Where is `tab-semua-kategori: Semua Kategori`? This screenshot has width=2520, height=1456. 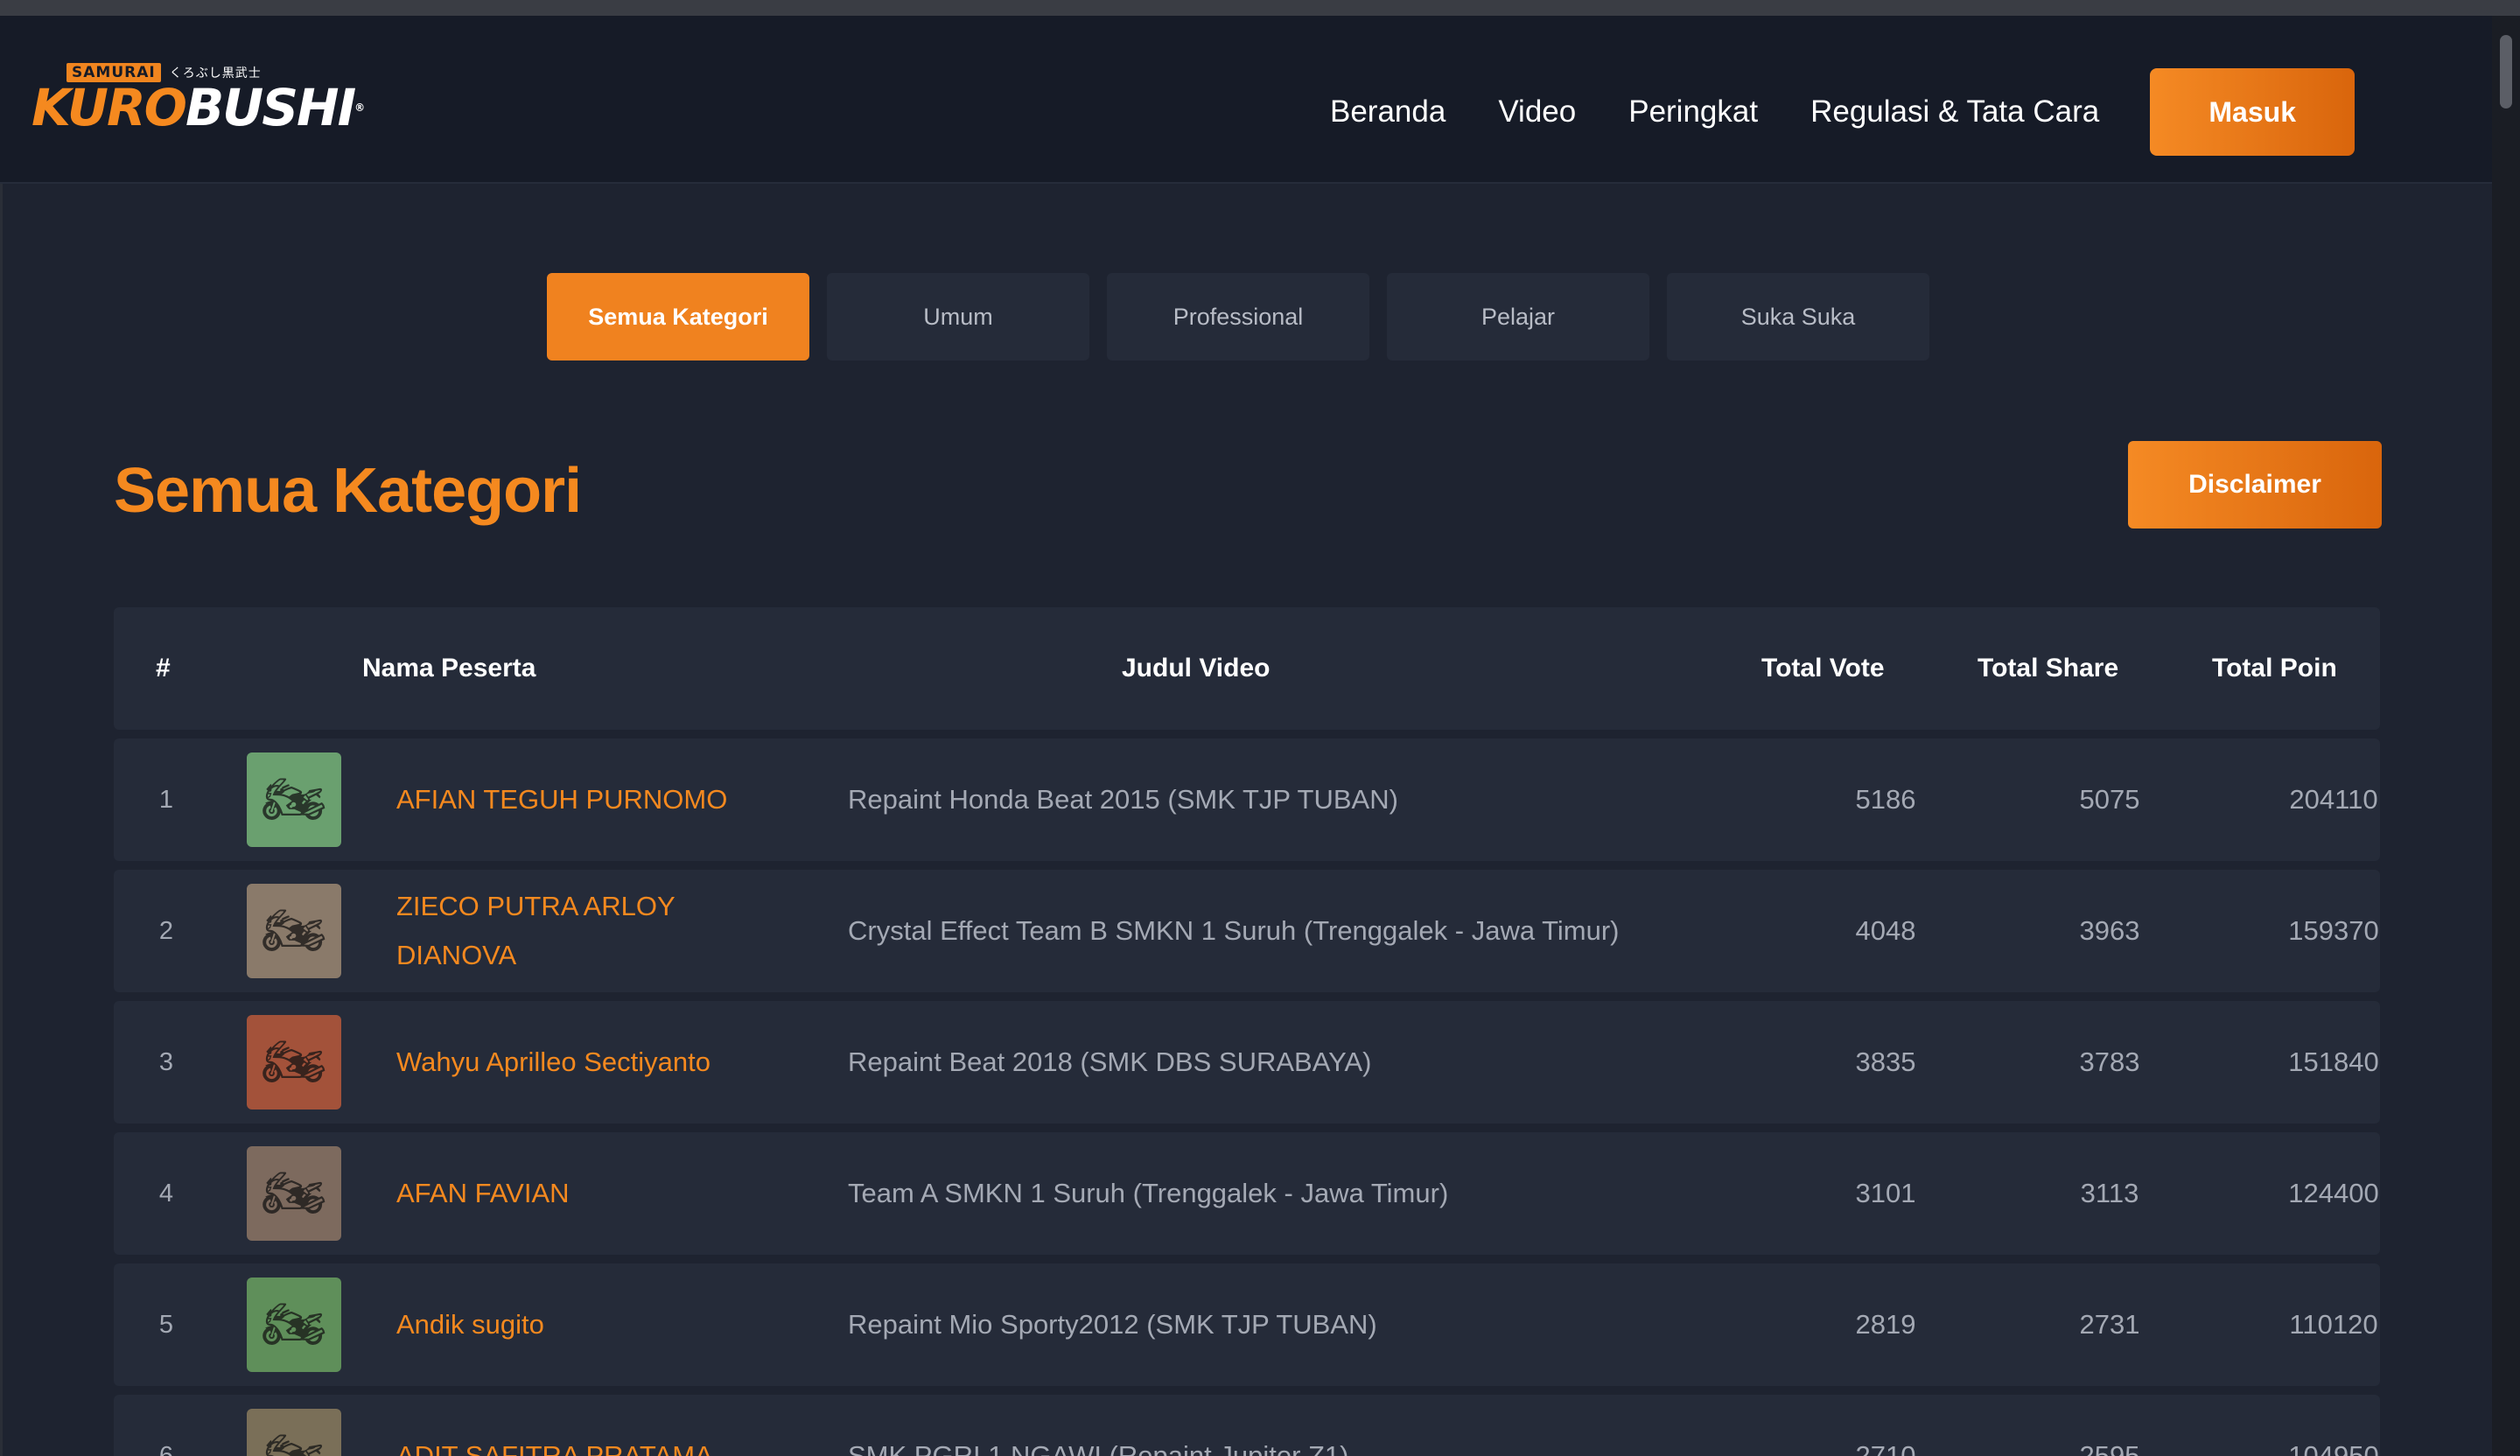
tab-semua-kategori: Semua Kategori is located at coordinates (678, 316).